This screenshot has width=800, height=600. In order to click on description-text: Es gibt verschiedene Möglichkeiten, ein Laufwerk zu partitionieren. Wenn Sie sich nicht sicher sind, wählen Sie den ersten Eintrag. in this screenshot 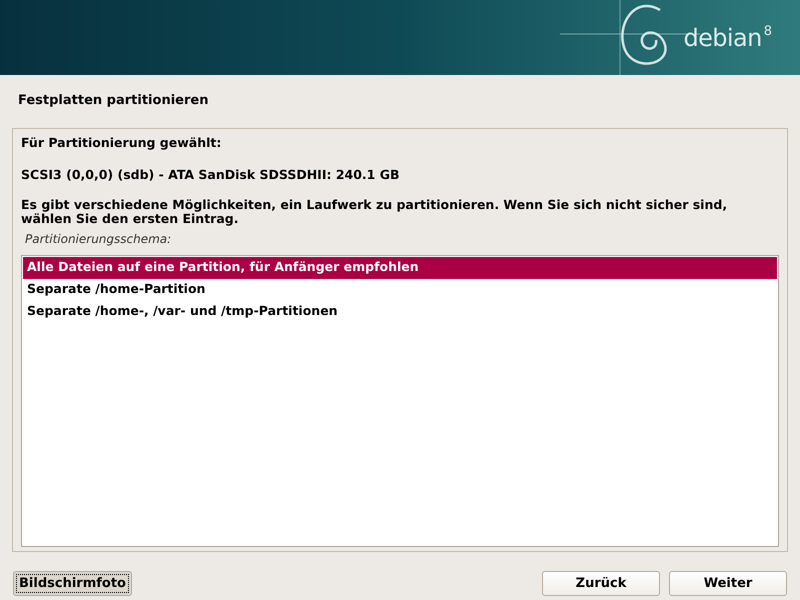, I will do `click(374, 212)`.